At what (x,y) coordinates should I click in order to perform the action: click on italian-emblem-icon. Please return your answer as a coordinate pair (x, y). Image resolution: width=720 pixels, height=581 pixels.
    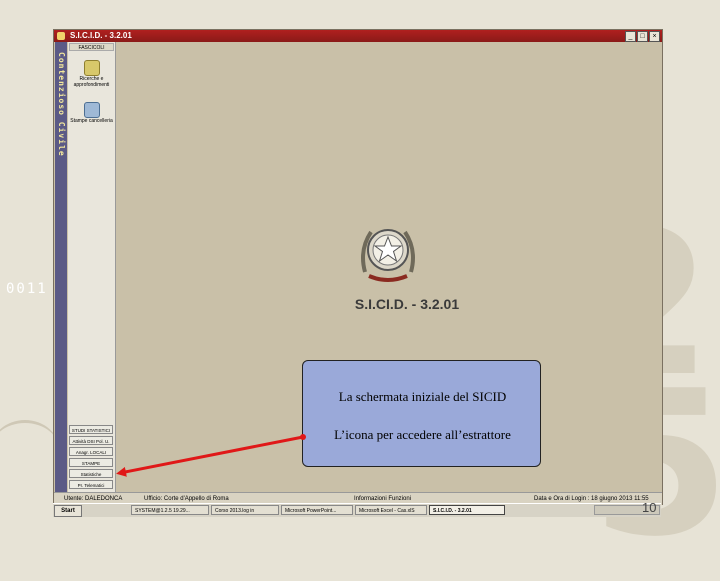
    Looking at the image, I should click on (388, 255).